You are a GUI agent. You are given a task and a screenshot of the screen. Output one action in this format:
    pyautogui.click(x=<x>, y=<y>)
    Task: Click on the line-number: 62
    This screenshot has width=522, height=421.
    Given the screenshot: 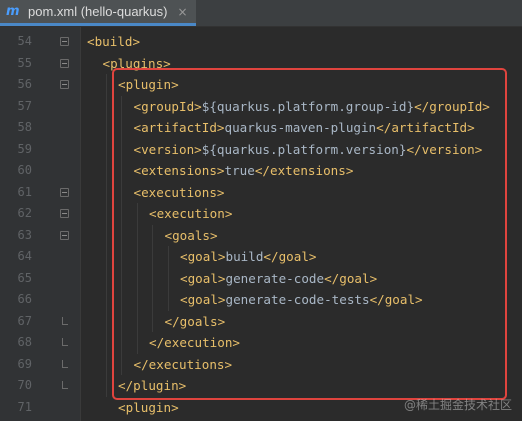 What is the action you would take?
    pyautogui.click(x=24, y=213)
    